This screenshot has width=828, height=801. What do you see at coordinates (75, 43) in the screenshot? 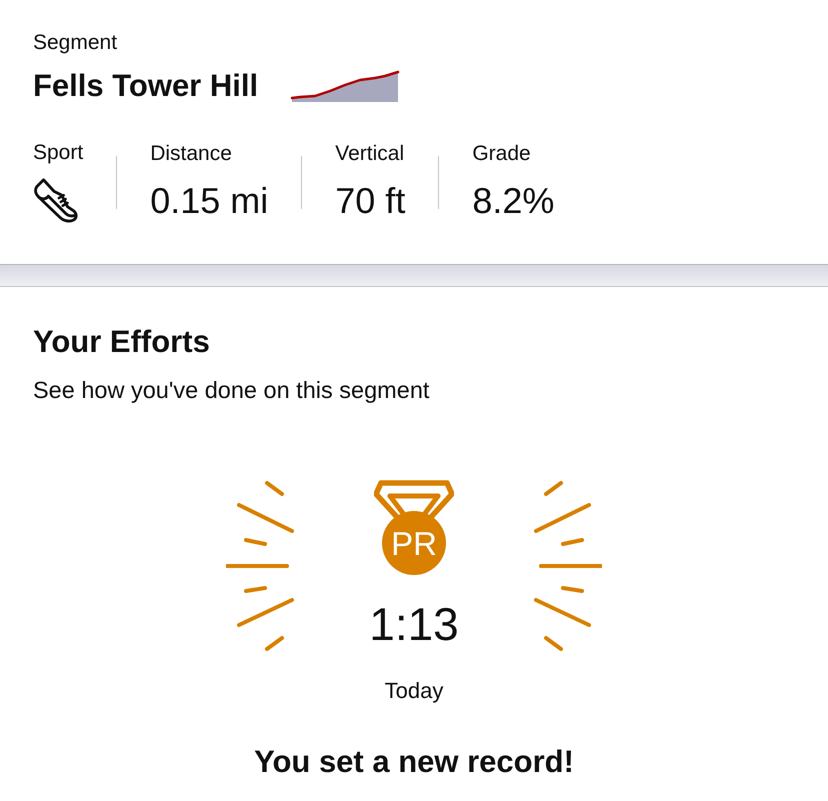
I see `segment-label: Segment` at bounding box center [75, 43].